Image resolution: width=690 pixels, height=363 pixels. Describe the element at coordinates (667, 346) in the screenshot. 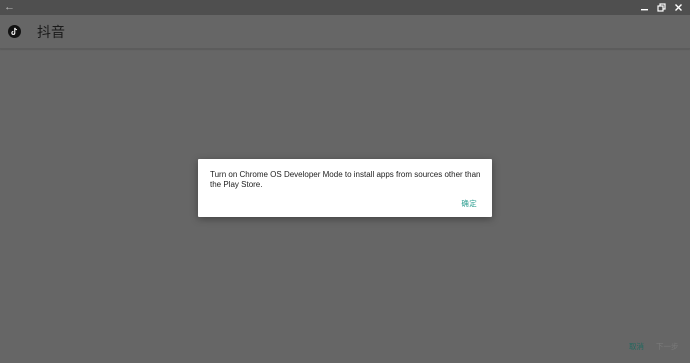

I see `next-button: 下一步` at that location.